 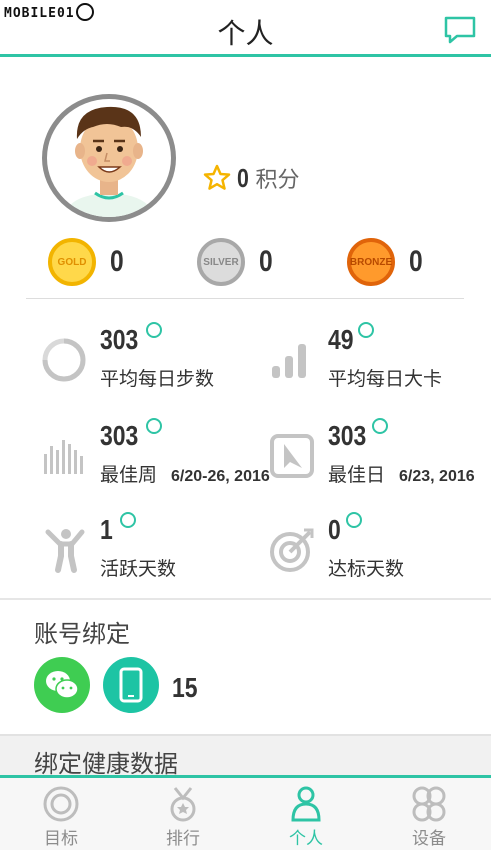 I want to click on steps-label: 平均每日步数, so click(x=157, y=379).